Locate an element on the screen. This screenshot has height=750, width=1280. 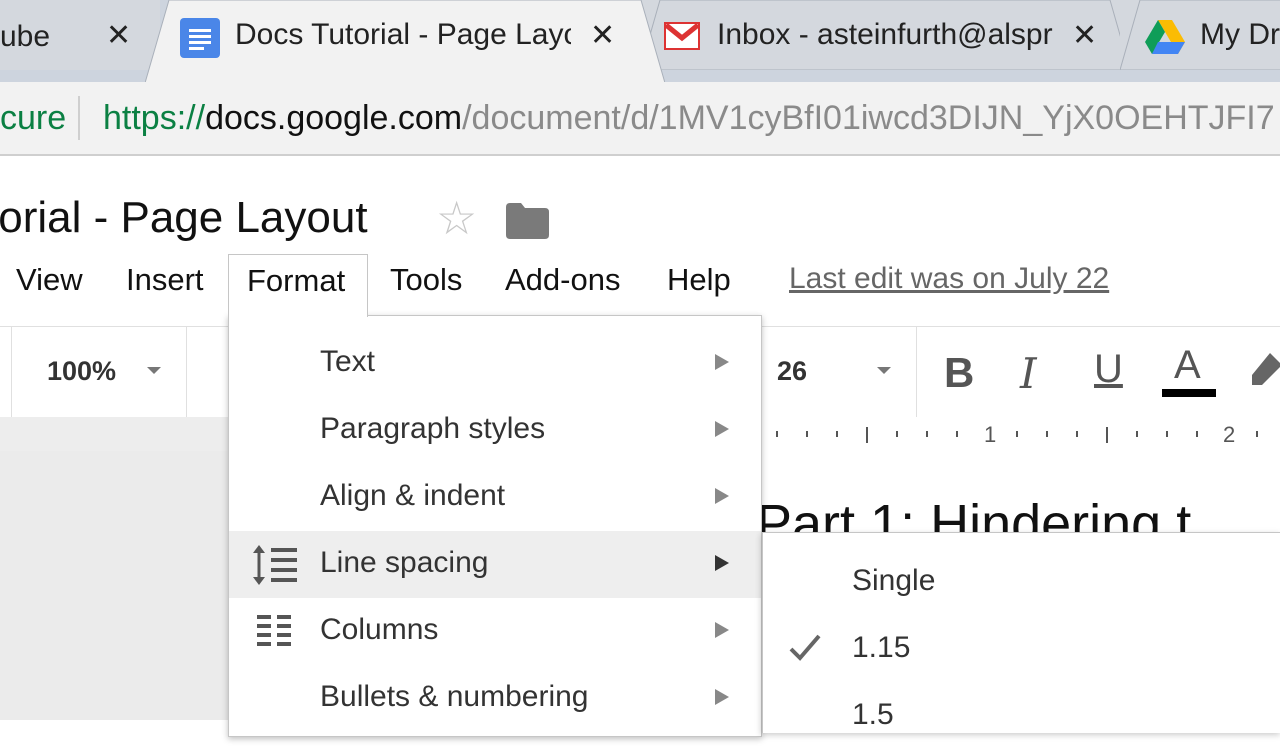
format-menu-item-columns: Columns is located at coordinates (495, 631).